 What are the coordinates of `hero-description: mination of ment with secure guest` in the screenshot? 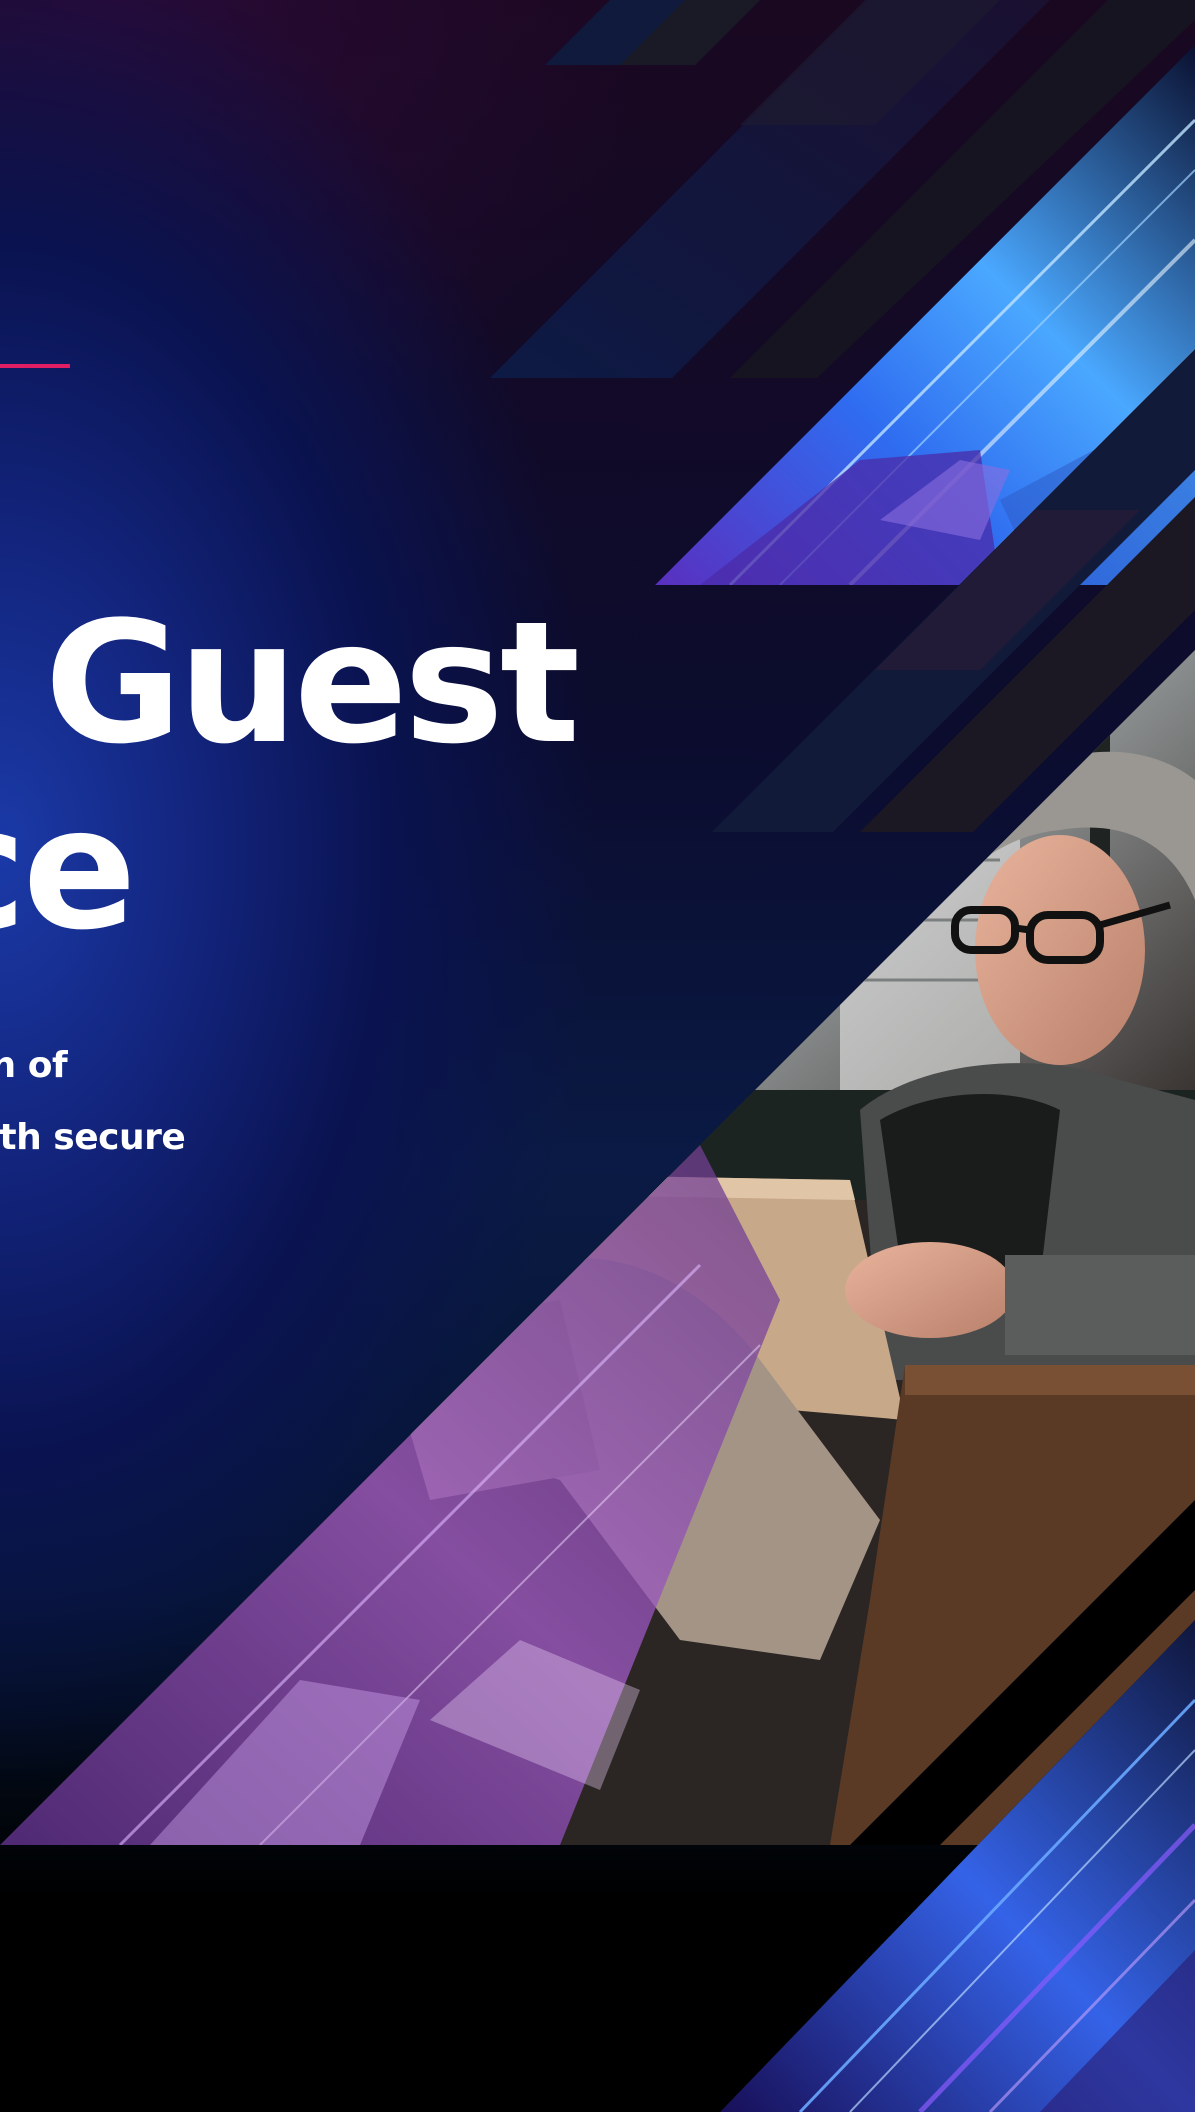 It's located at (93, 1138).